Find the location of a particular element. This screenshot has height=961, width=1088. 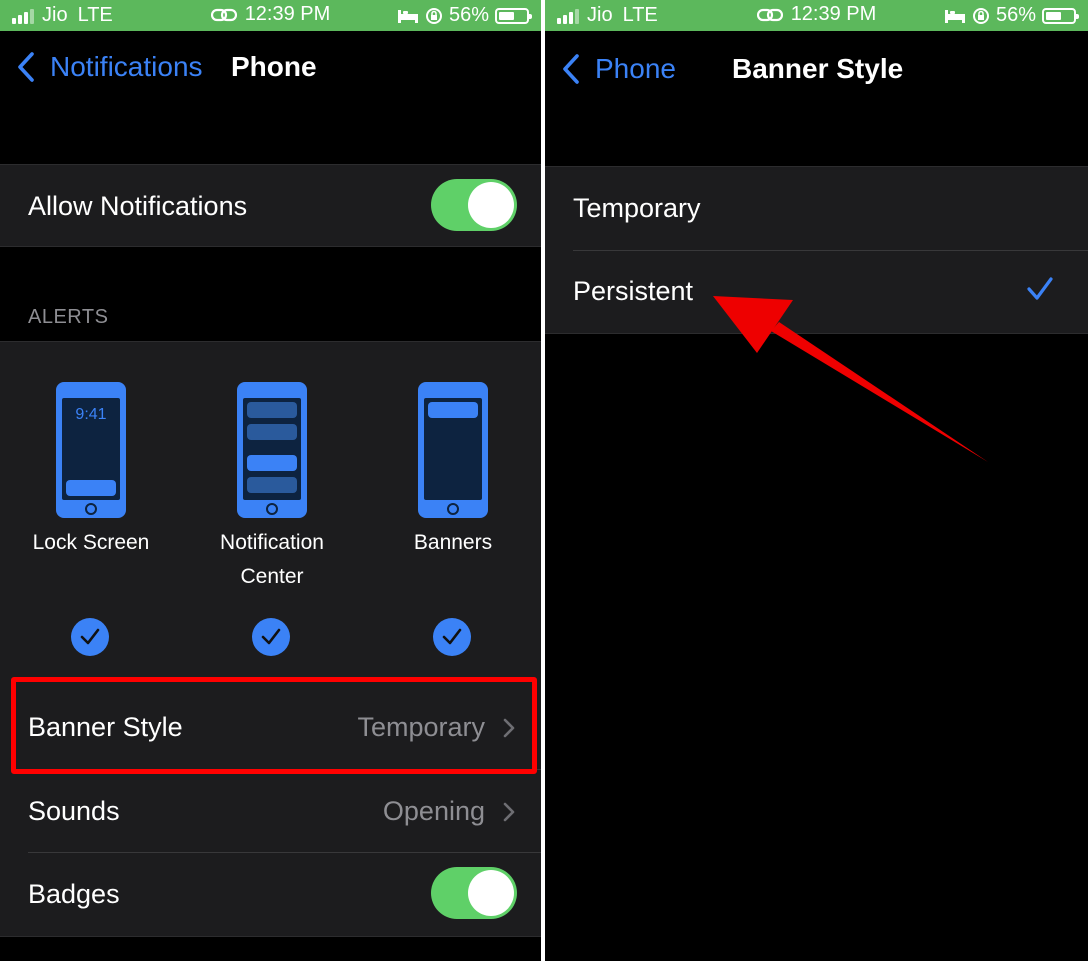

nav-bar: Notifications Phone is located at coordinates (270, 71).